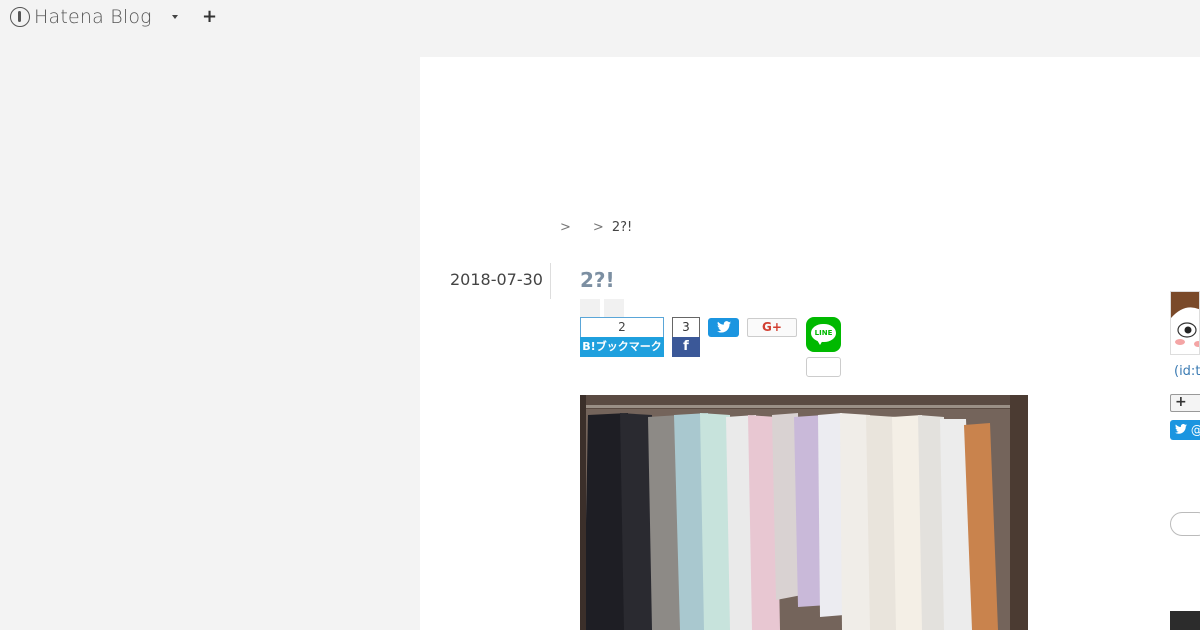  I want to click on line-icon: LINE, so click(823, 333).